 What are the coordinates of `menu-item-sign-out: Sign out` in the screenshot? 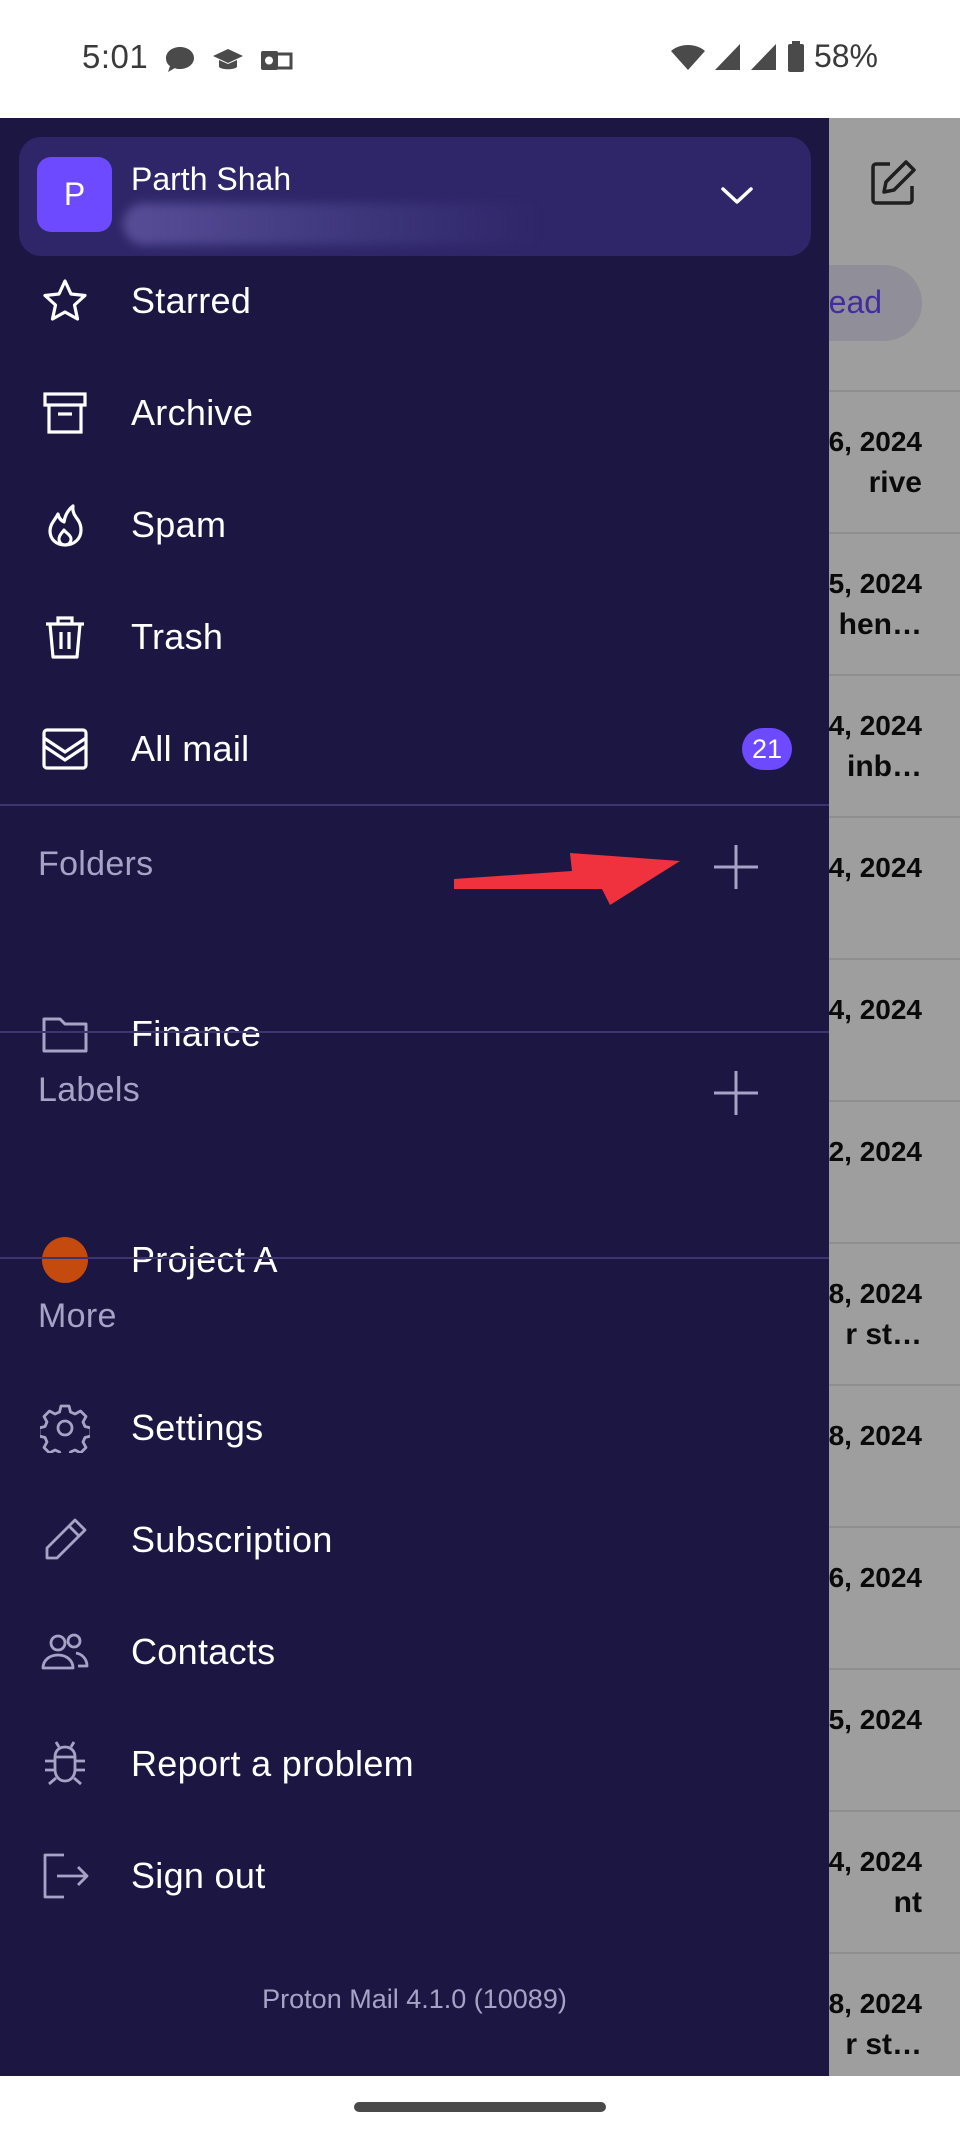 It's located at (414, 1876).